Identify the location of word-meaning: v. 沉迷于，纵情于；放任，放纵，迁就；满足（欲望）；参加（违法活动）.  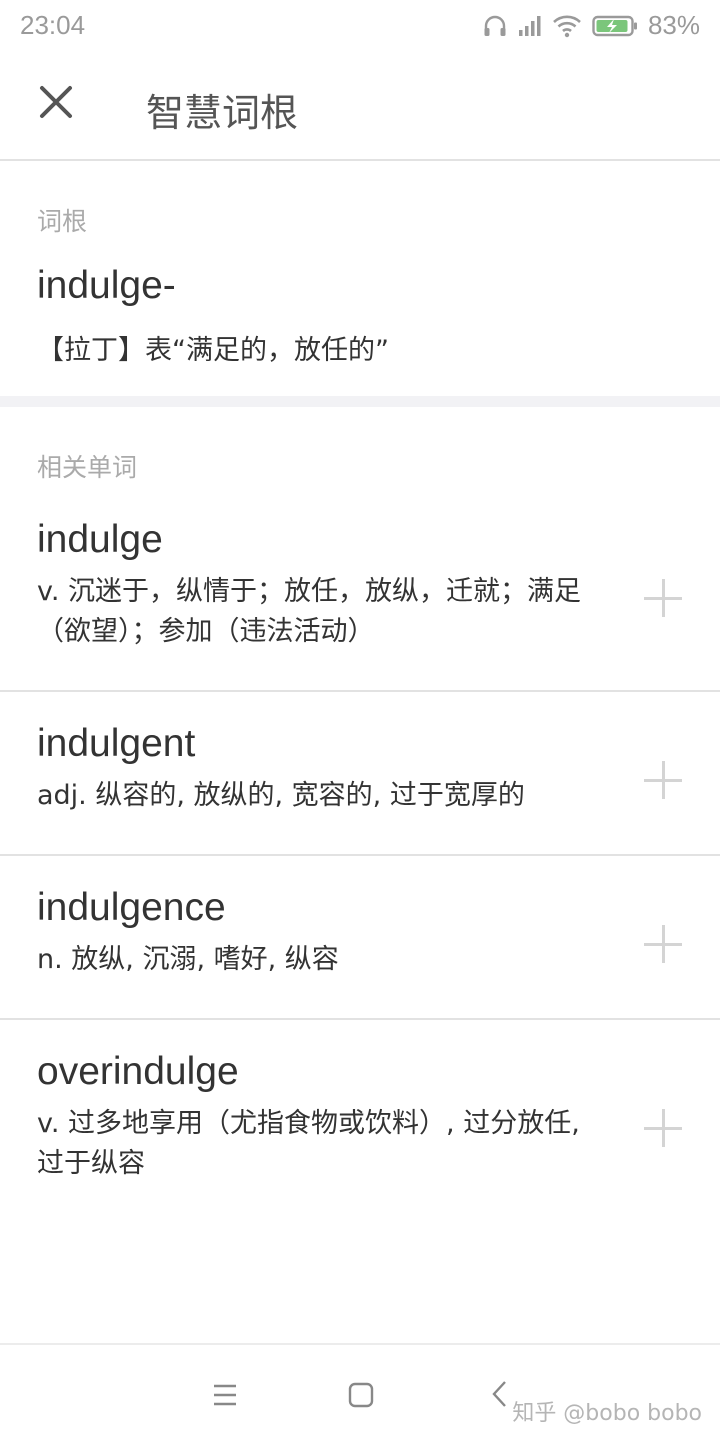
(309, 611).